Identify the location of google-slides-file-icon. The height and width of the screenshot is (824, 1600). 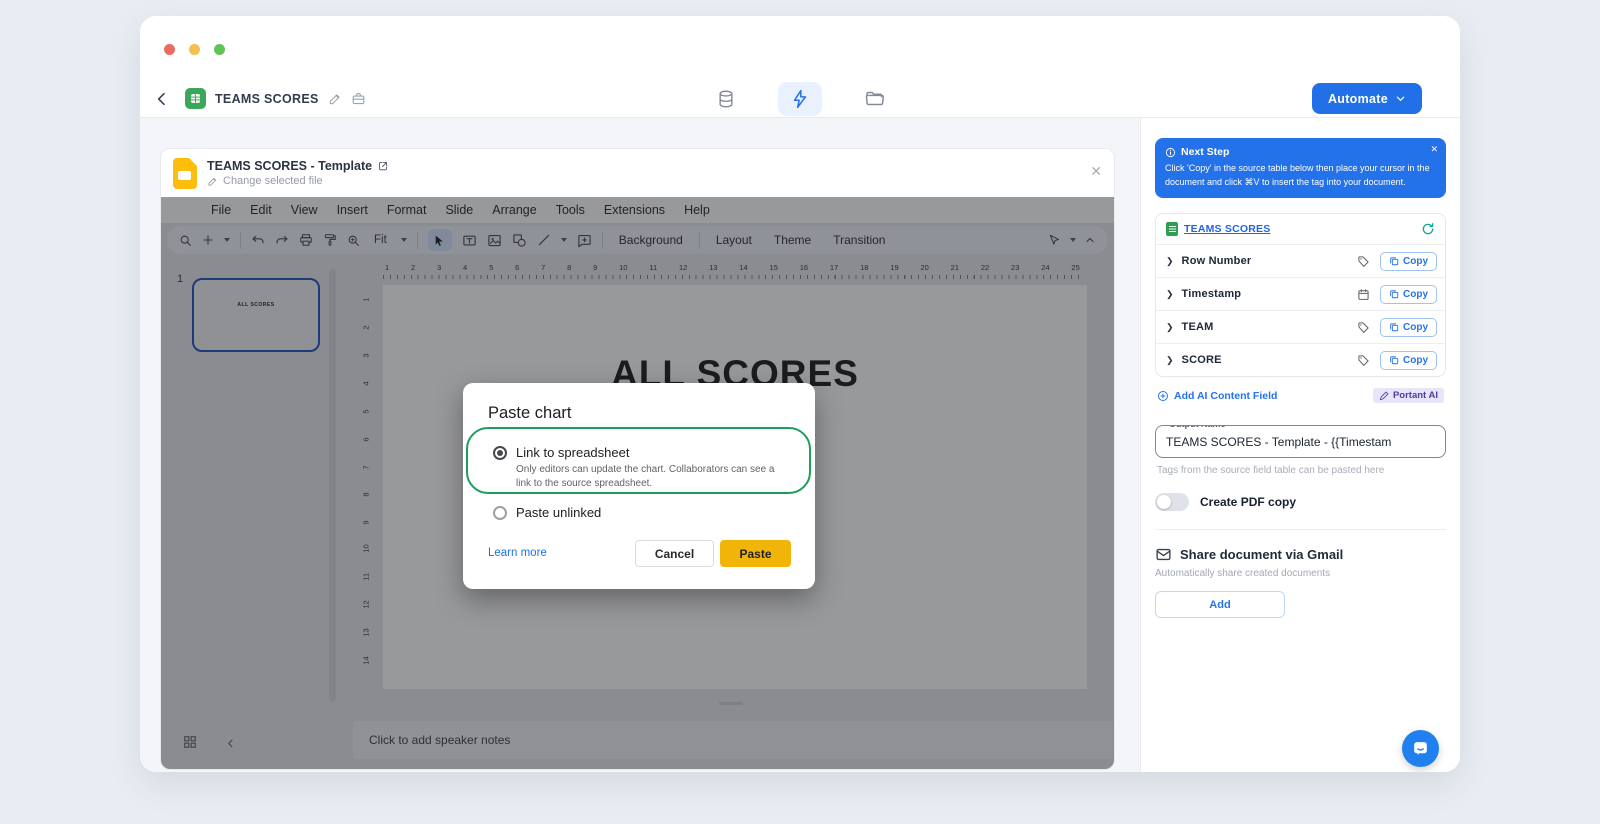
(185, 173).